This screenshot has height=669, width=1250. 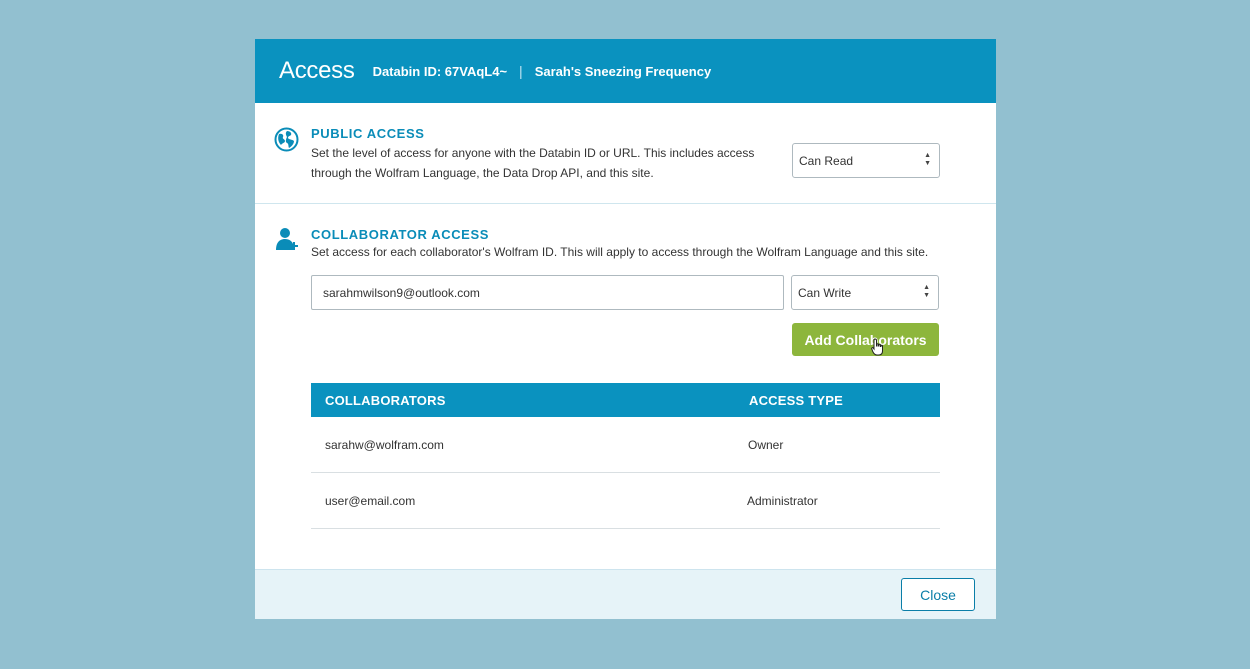 I want to click on table-row: sarahw@wolfram.com Owner, so click(x=625, y=445).